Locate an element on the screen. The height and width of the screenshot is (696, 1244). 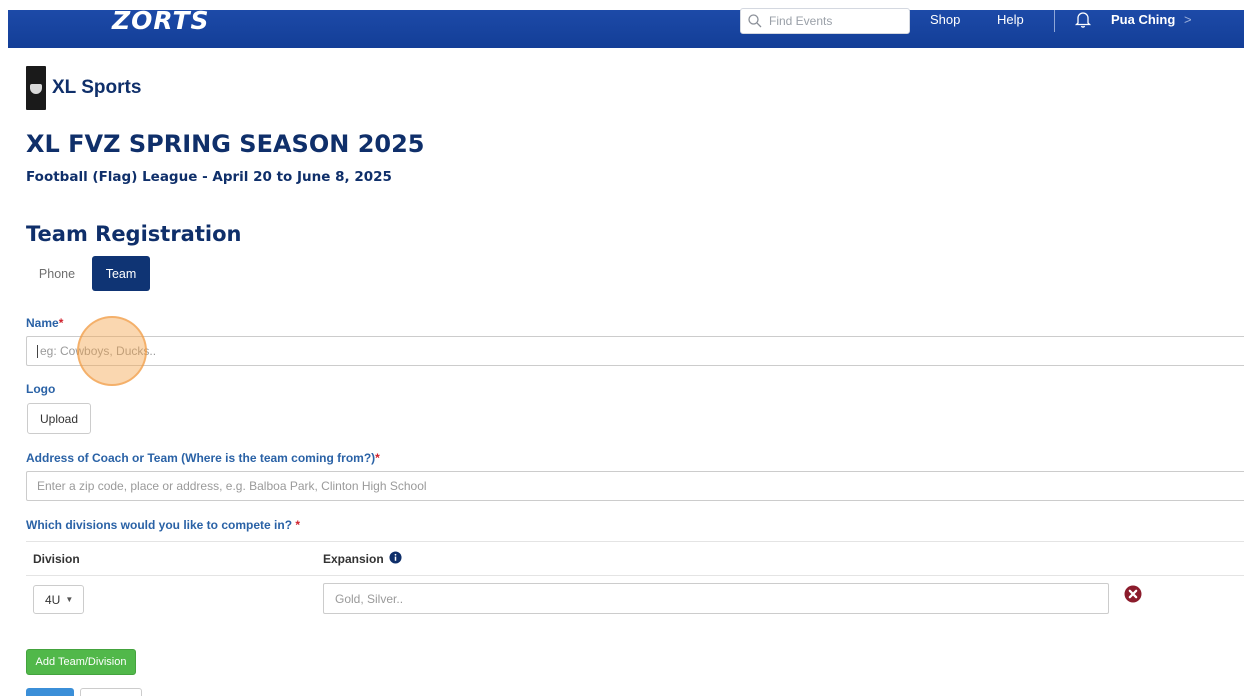
add-team-division-button: Add Team/Division is located at coordinates (81, 662).